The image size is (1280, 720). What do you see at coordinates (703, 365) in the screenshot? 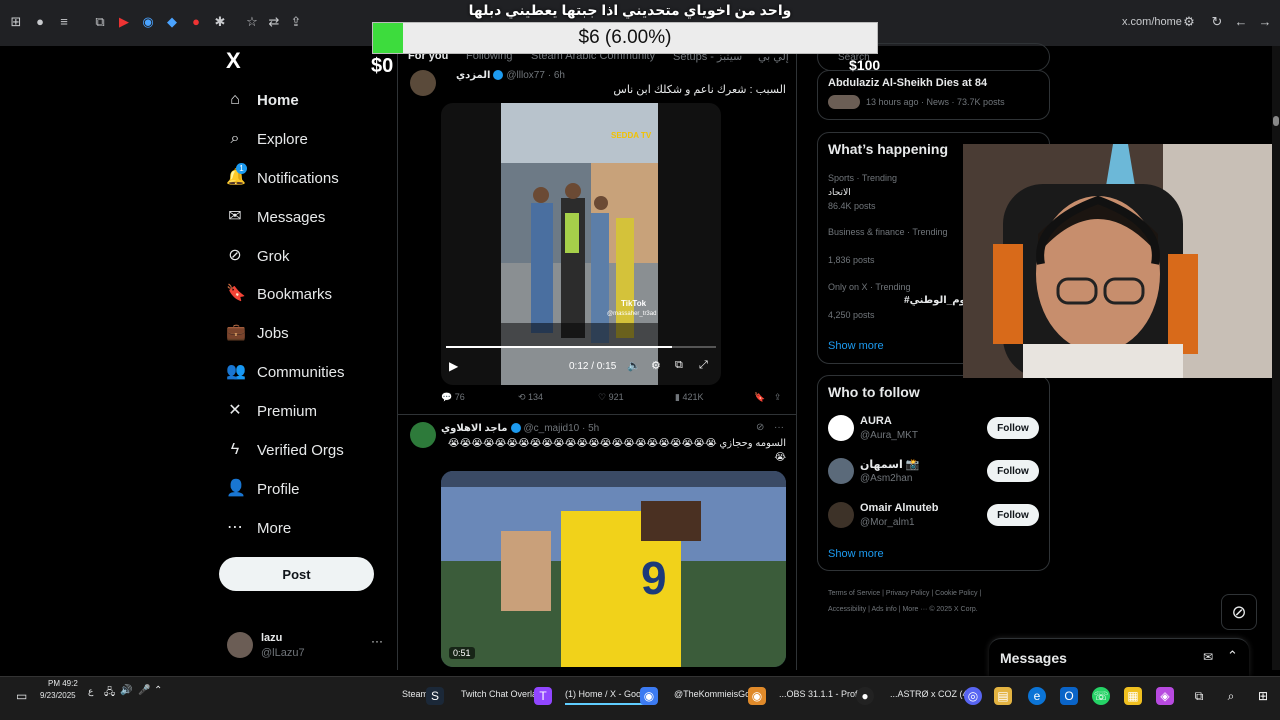
I see `fullscreen-icon: ⤢` at bounding box center [703, 365].